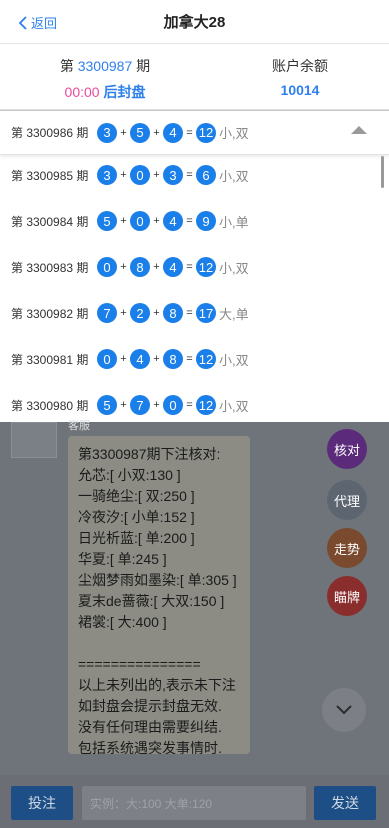 This screenshot has height=828, width=389. I want to click on bottom-input-bar: 投注 实例：大:100 大单:120 发送, so click(194, 801).